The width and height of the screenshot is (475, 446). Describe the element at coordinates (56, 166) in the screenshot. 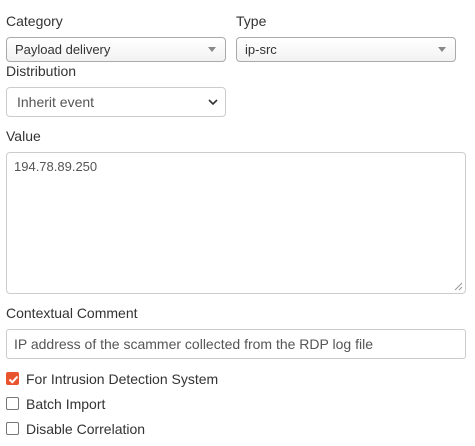

I see `value-text: 194.78.89.250` at that location.